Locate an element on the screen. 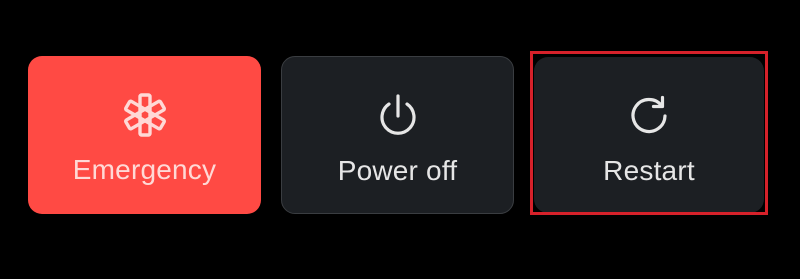  power-off-label: Power off is located at coordinates (397, 170).